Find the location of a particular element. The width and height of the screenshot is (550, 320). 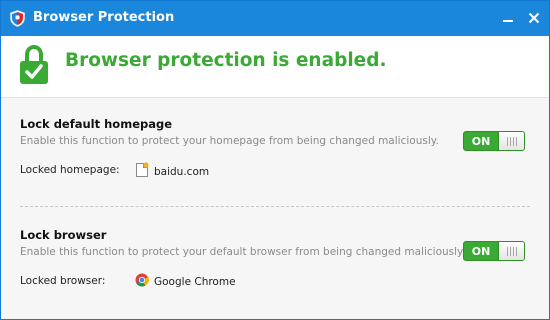

lock-homepage-title: Lock default homepage is located at coordinates (96, 124).